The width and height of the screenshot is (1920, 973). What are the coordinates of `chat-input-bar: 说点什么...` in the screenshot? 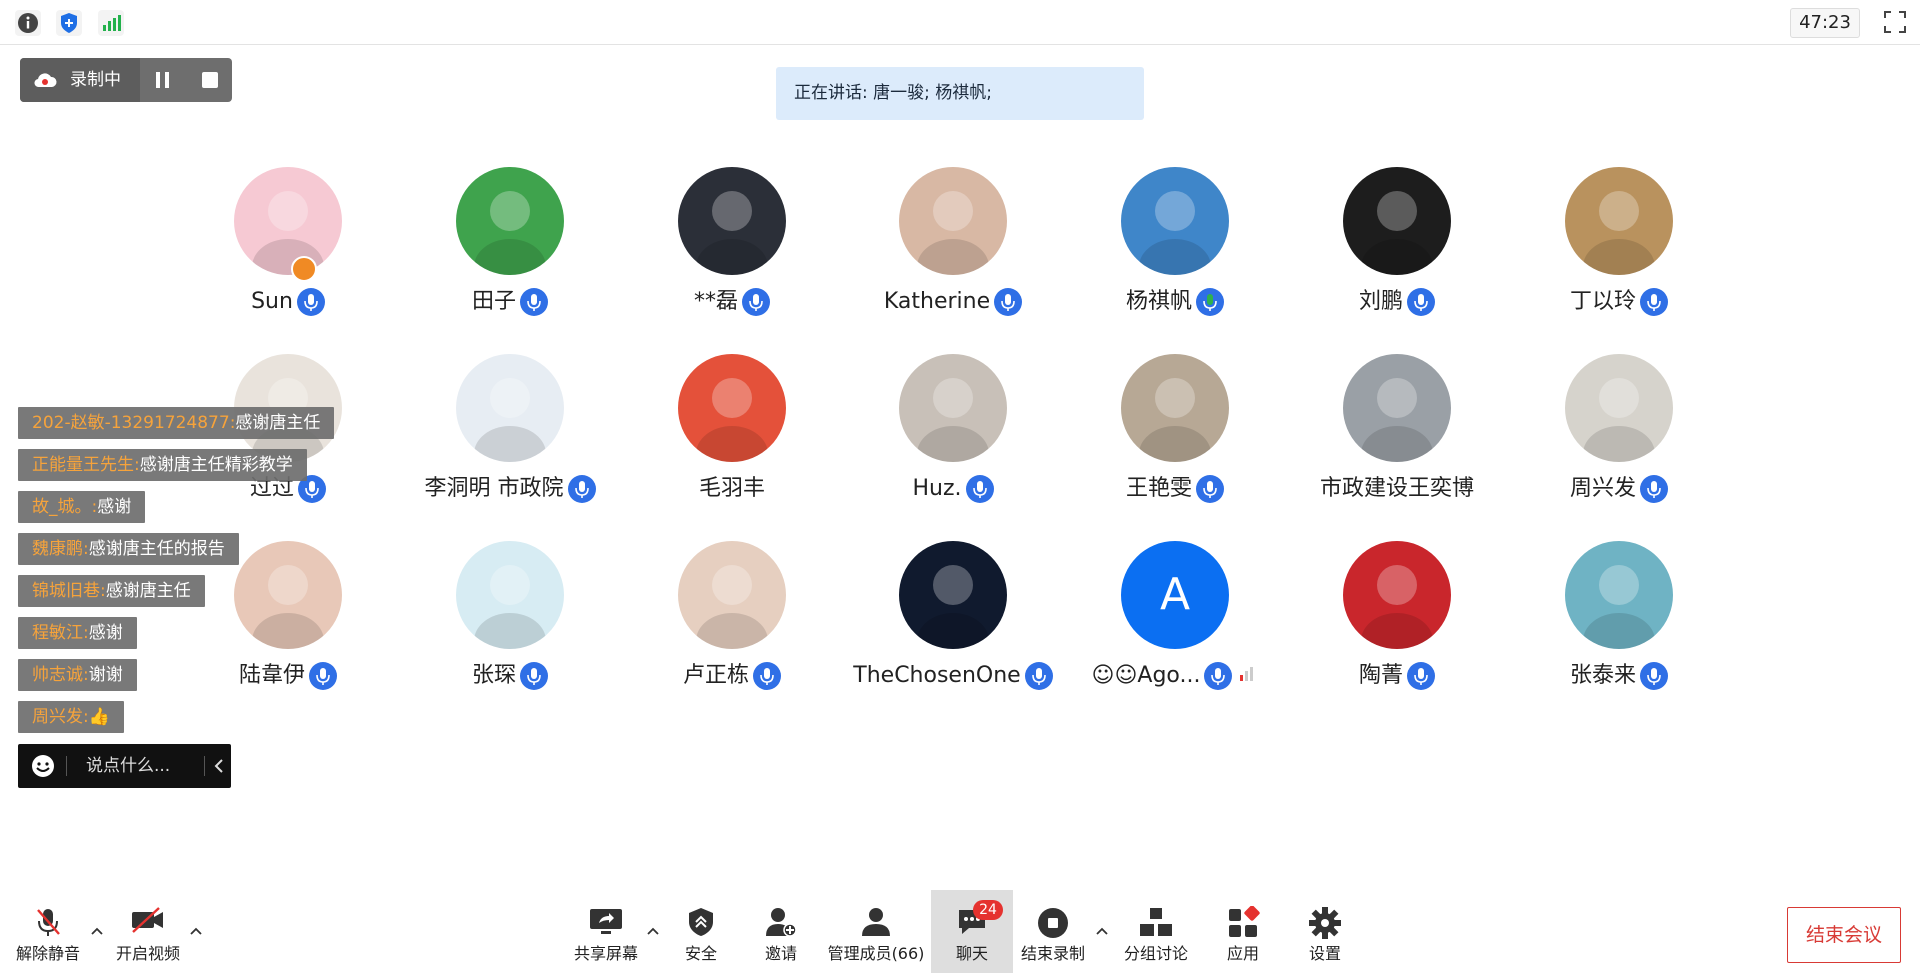 It's located at (124, 766).